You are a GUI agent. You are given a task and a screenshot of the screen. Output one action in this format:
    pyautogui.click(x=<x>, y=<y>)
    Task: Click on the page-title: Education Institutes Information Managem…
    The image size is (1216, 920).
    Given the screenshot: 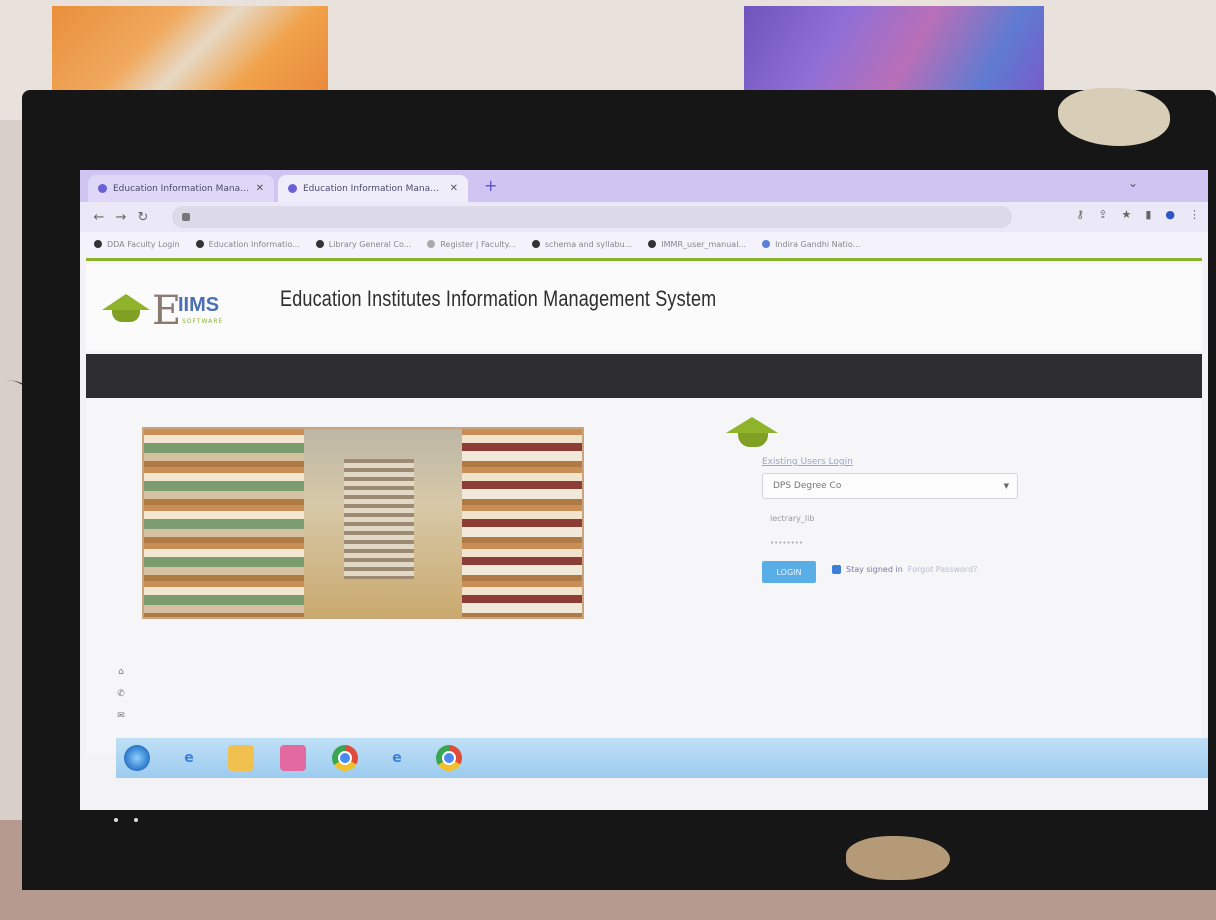 What is the action you would take?
    pyautogui.click(x=498, y=298)
    